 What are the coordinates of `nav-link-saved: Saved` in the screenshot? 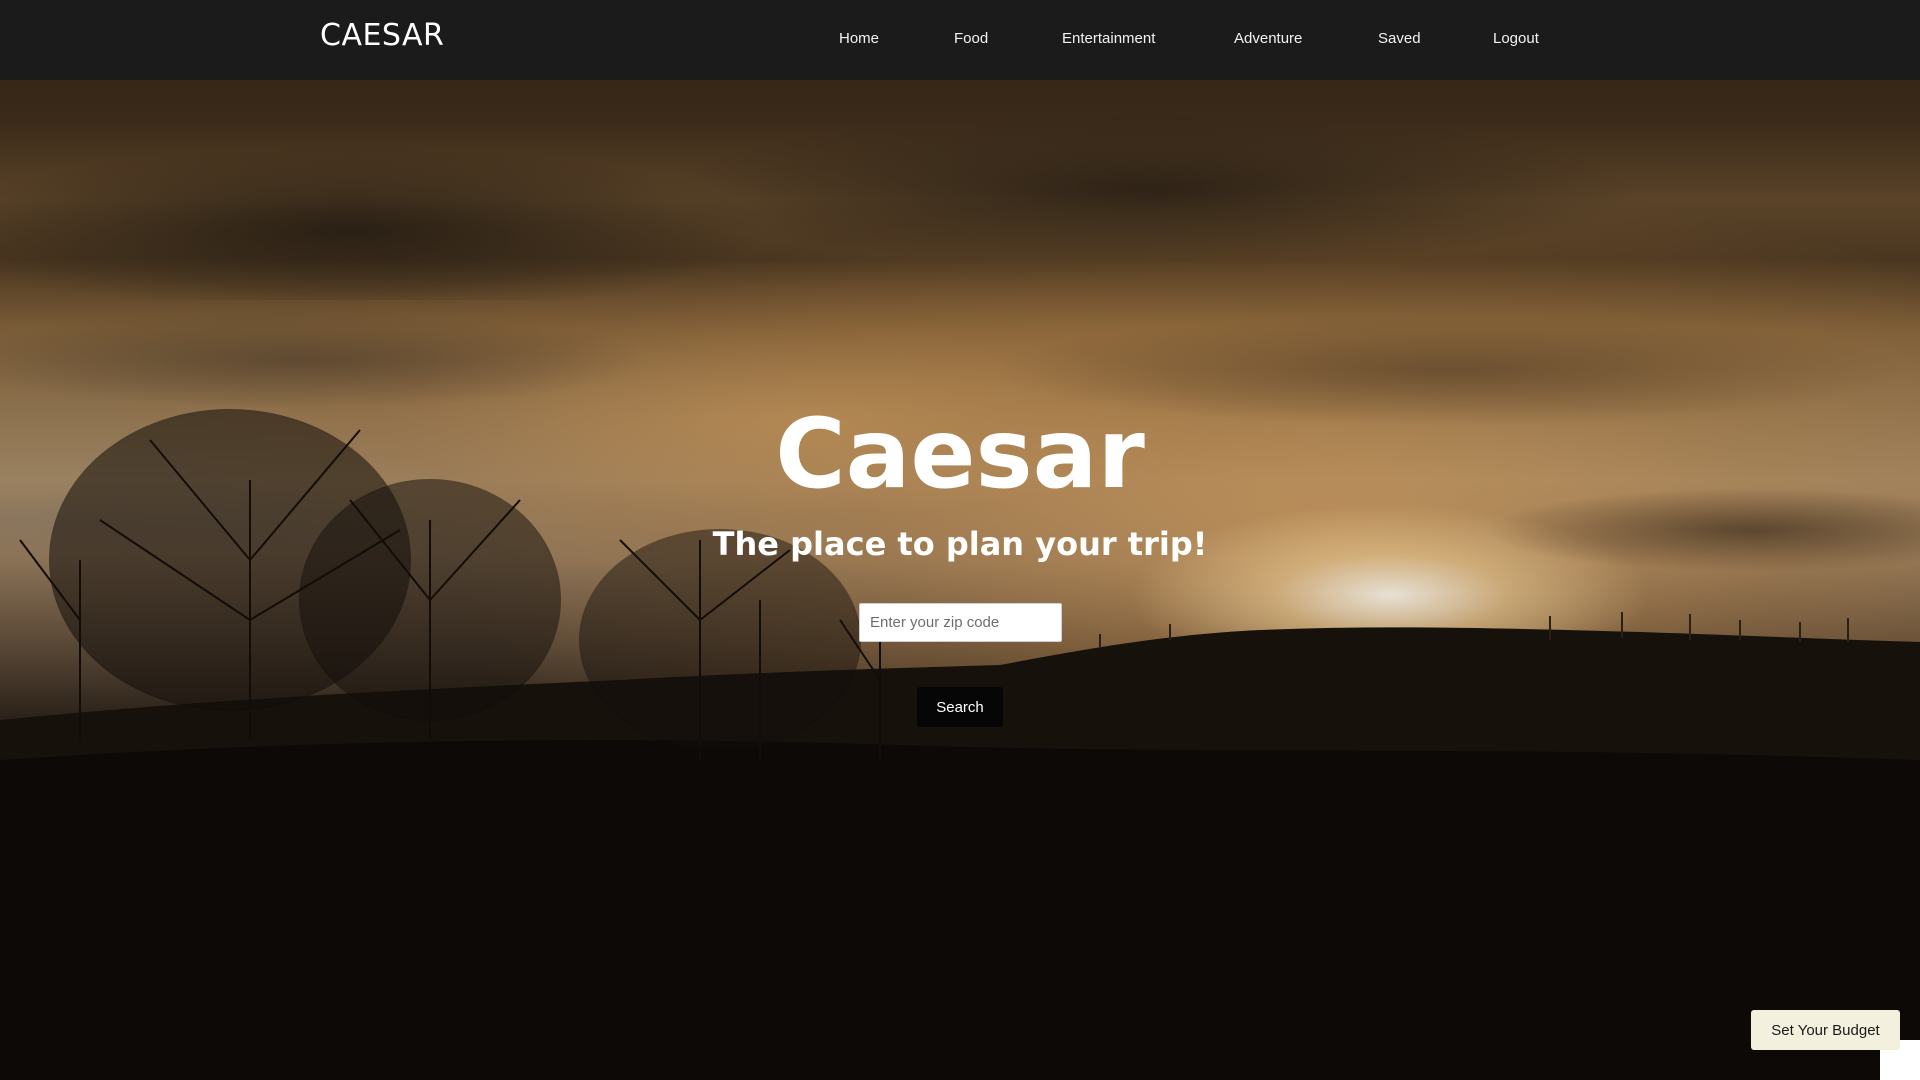 It's located at (1399, 38).